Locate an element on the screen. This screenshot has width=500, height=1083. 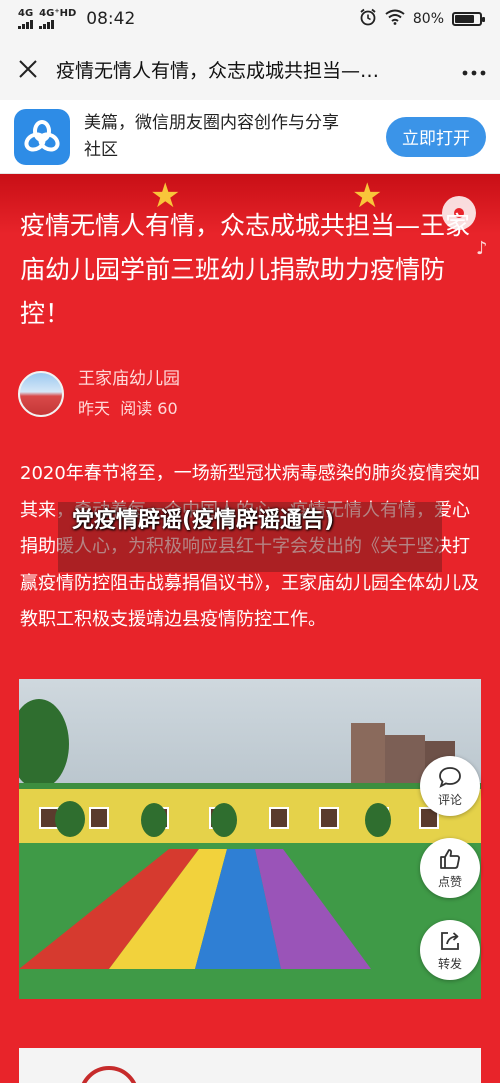
school-logo-icon is located at coordinates (109, 1074).